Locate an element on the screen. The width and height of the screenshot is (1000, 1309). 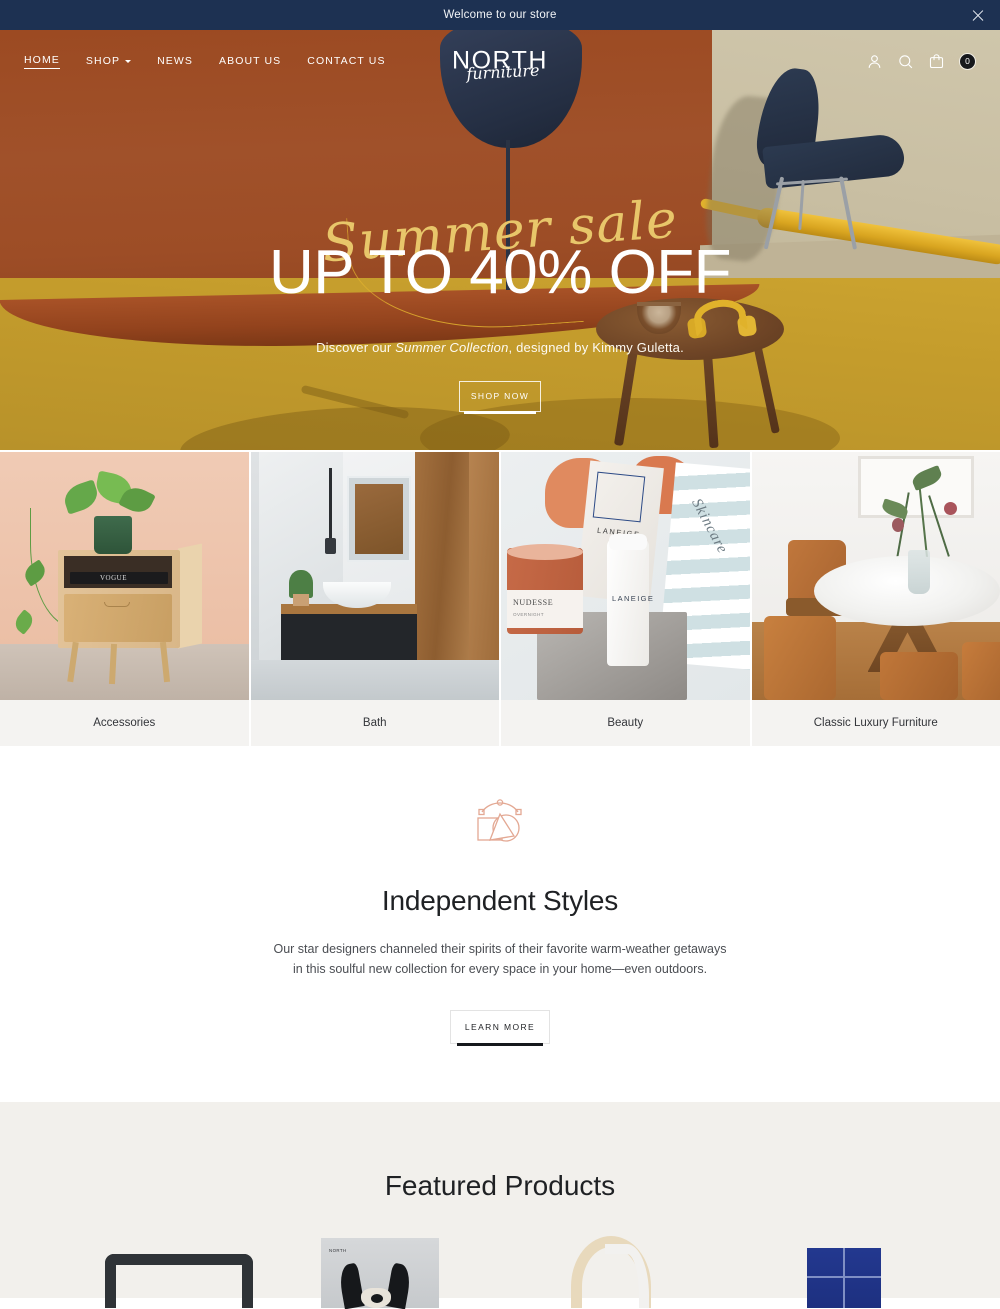
featured-products-row: NORTH is located at coordinates (500, 1273).